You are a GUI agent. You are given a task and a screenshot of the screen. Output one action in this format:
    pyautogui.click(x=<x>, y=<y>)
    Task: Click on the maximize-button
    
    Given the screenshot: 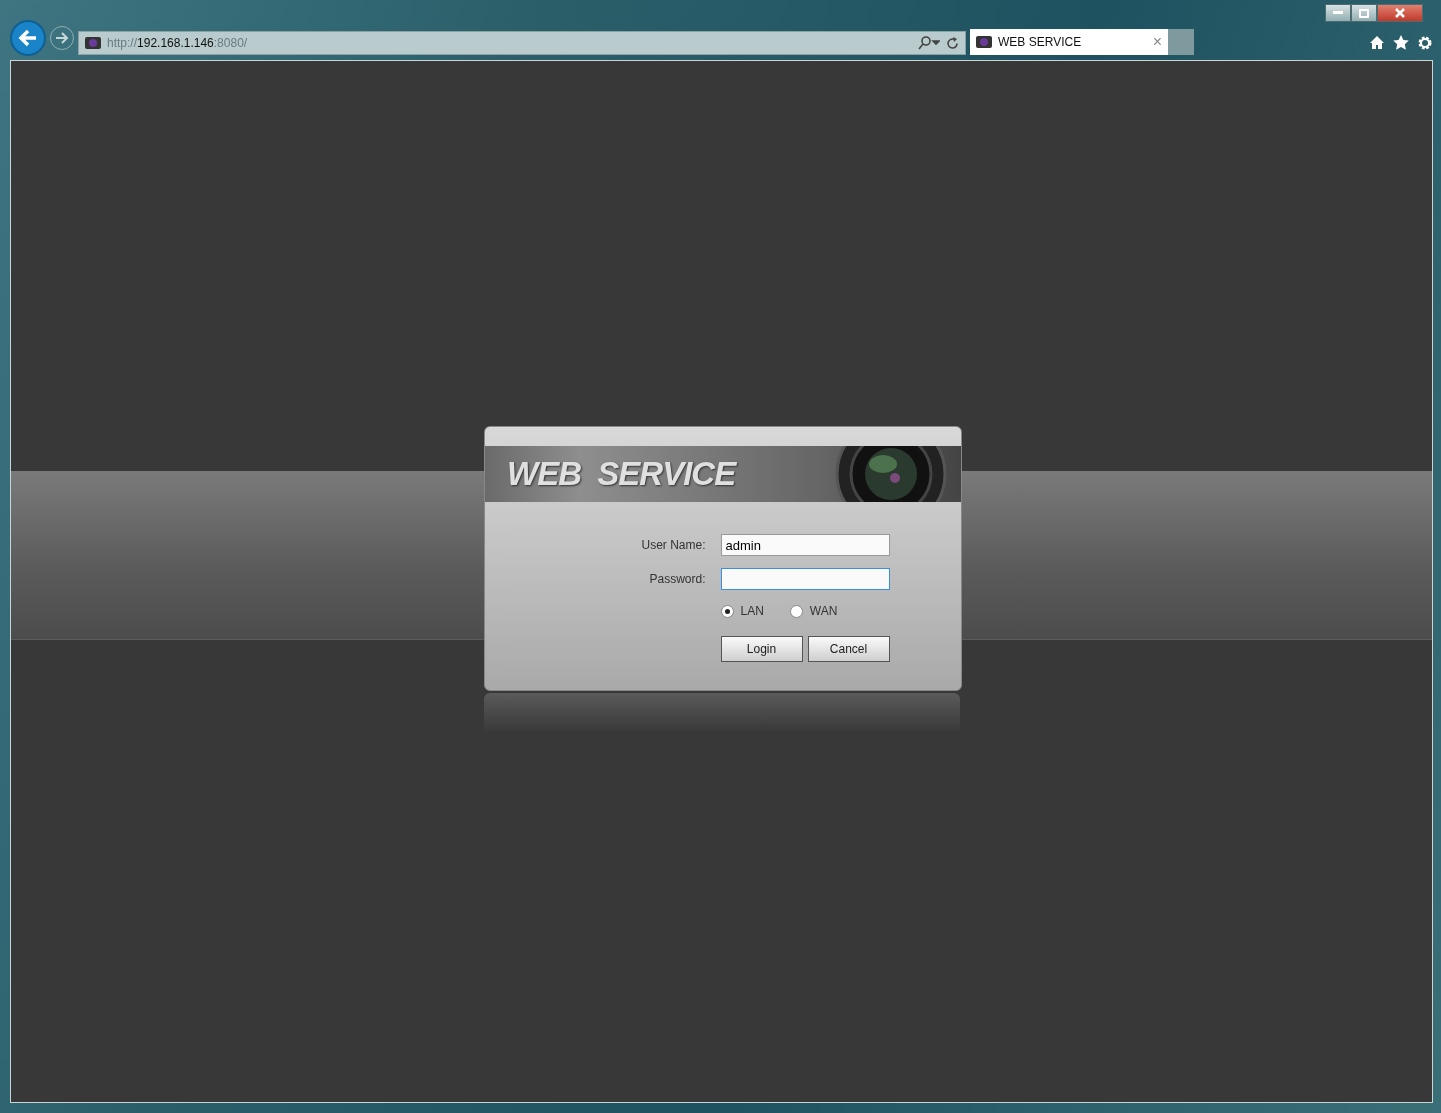 What is the action you would take?
    pyautogui.click(x=1364, y=13)
    